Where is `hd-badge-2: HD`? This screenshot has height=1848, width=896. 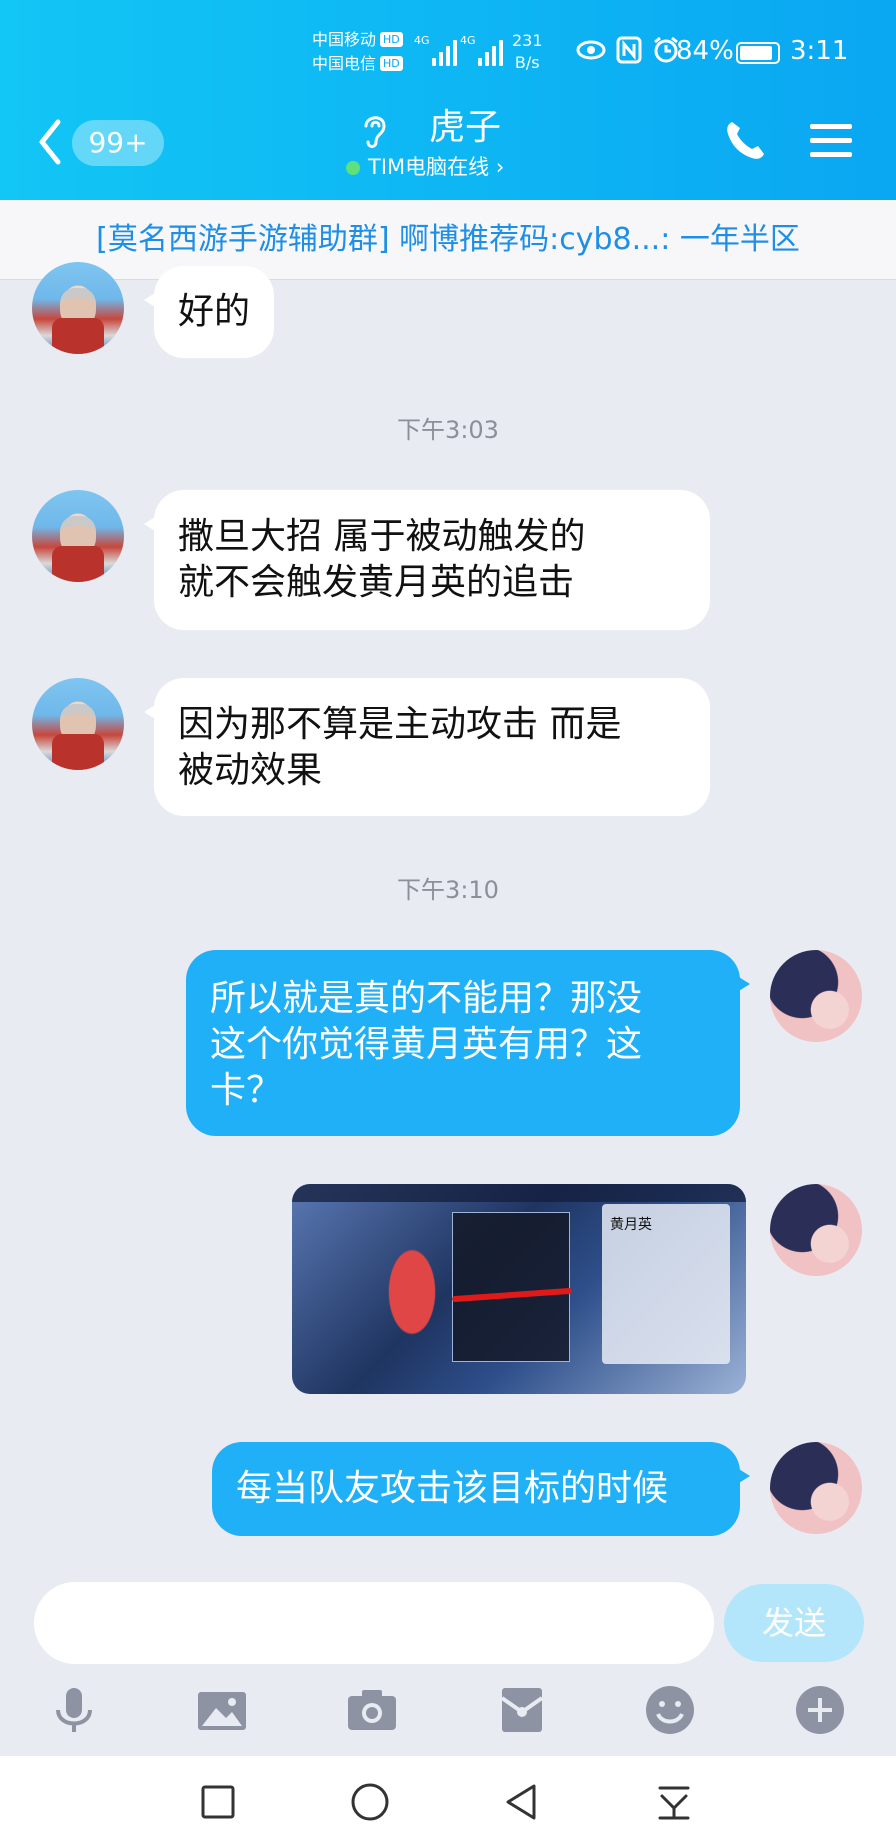
hd-badge-2: HD is located at coordinates (391, 63).